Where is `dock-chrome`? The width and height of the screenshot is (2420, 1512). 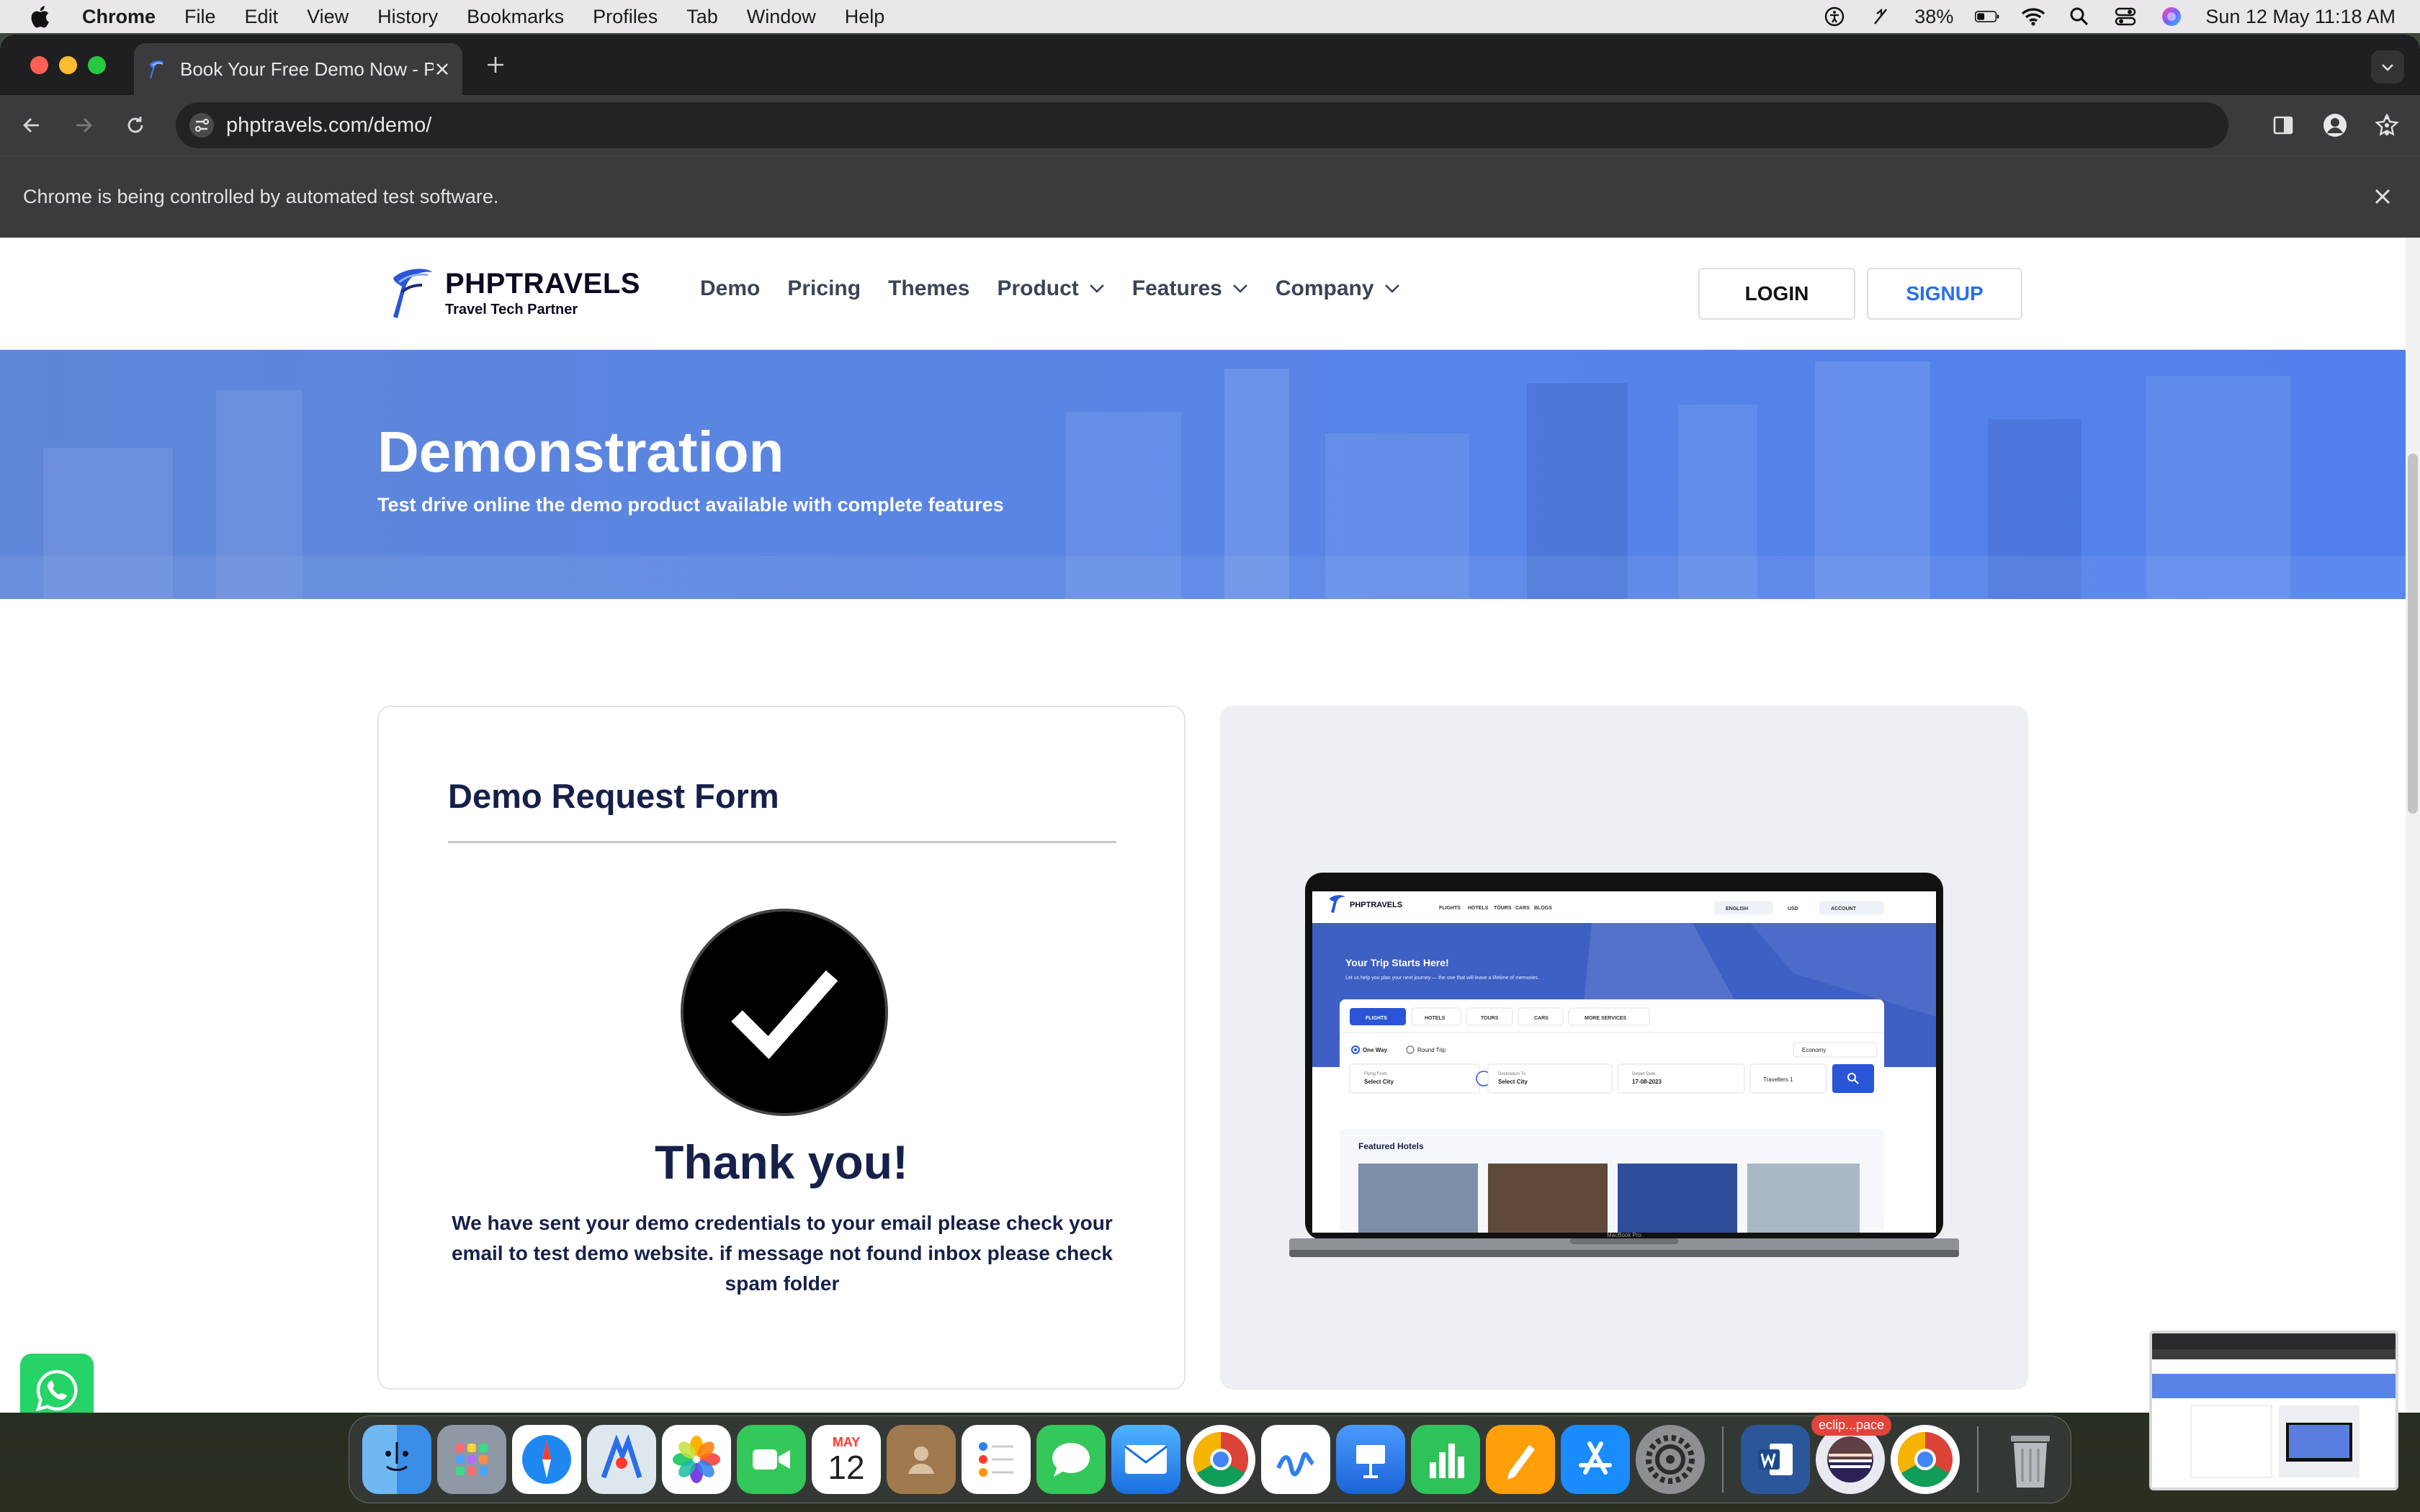
dock-chrome is located at coordinates (1220, 1459).